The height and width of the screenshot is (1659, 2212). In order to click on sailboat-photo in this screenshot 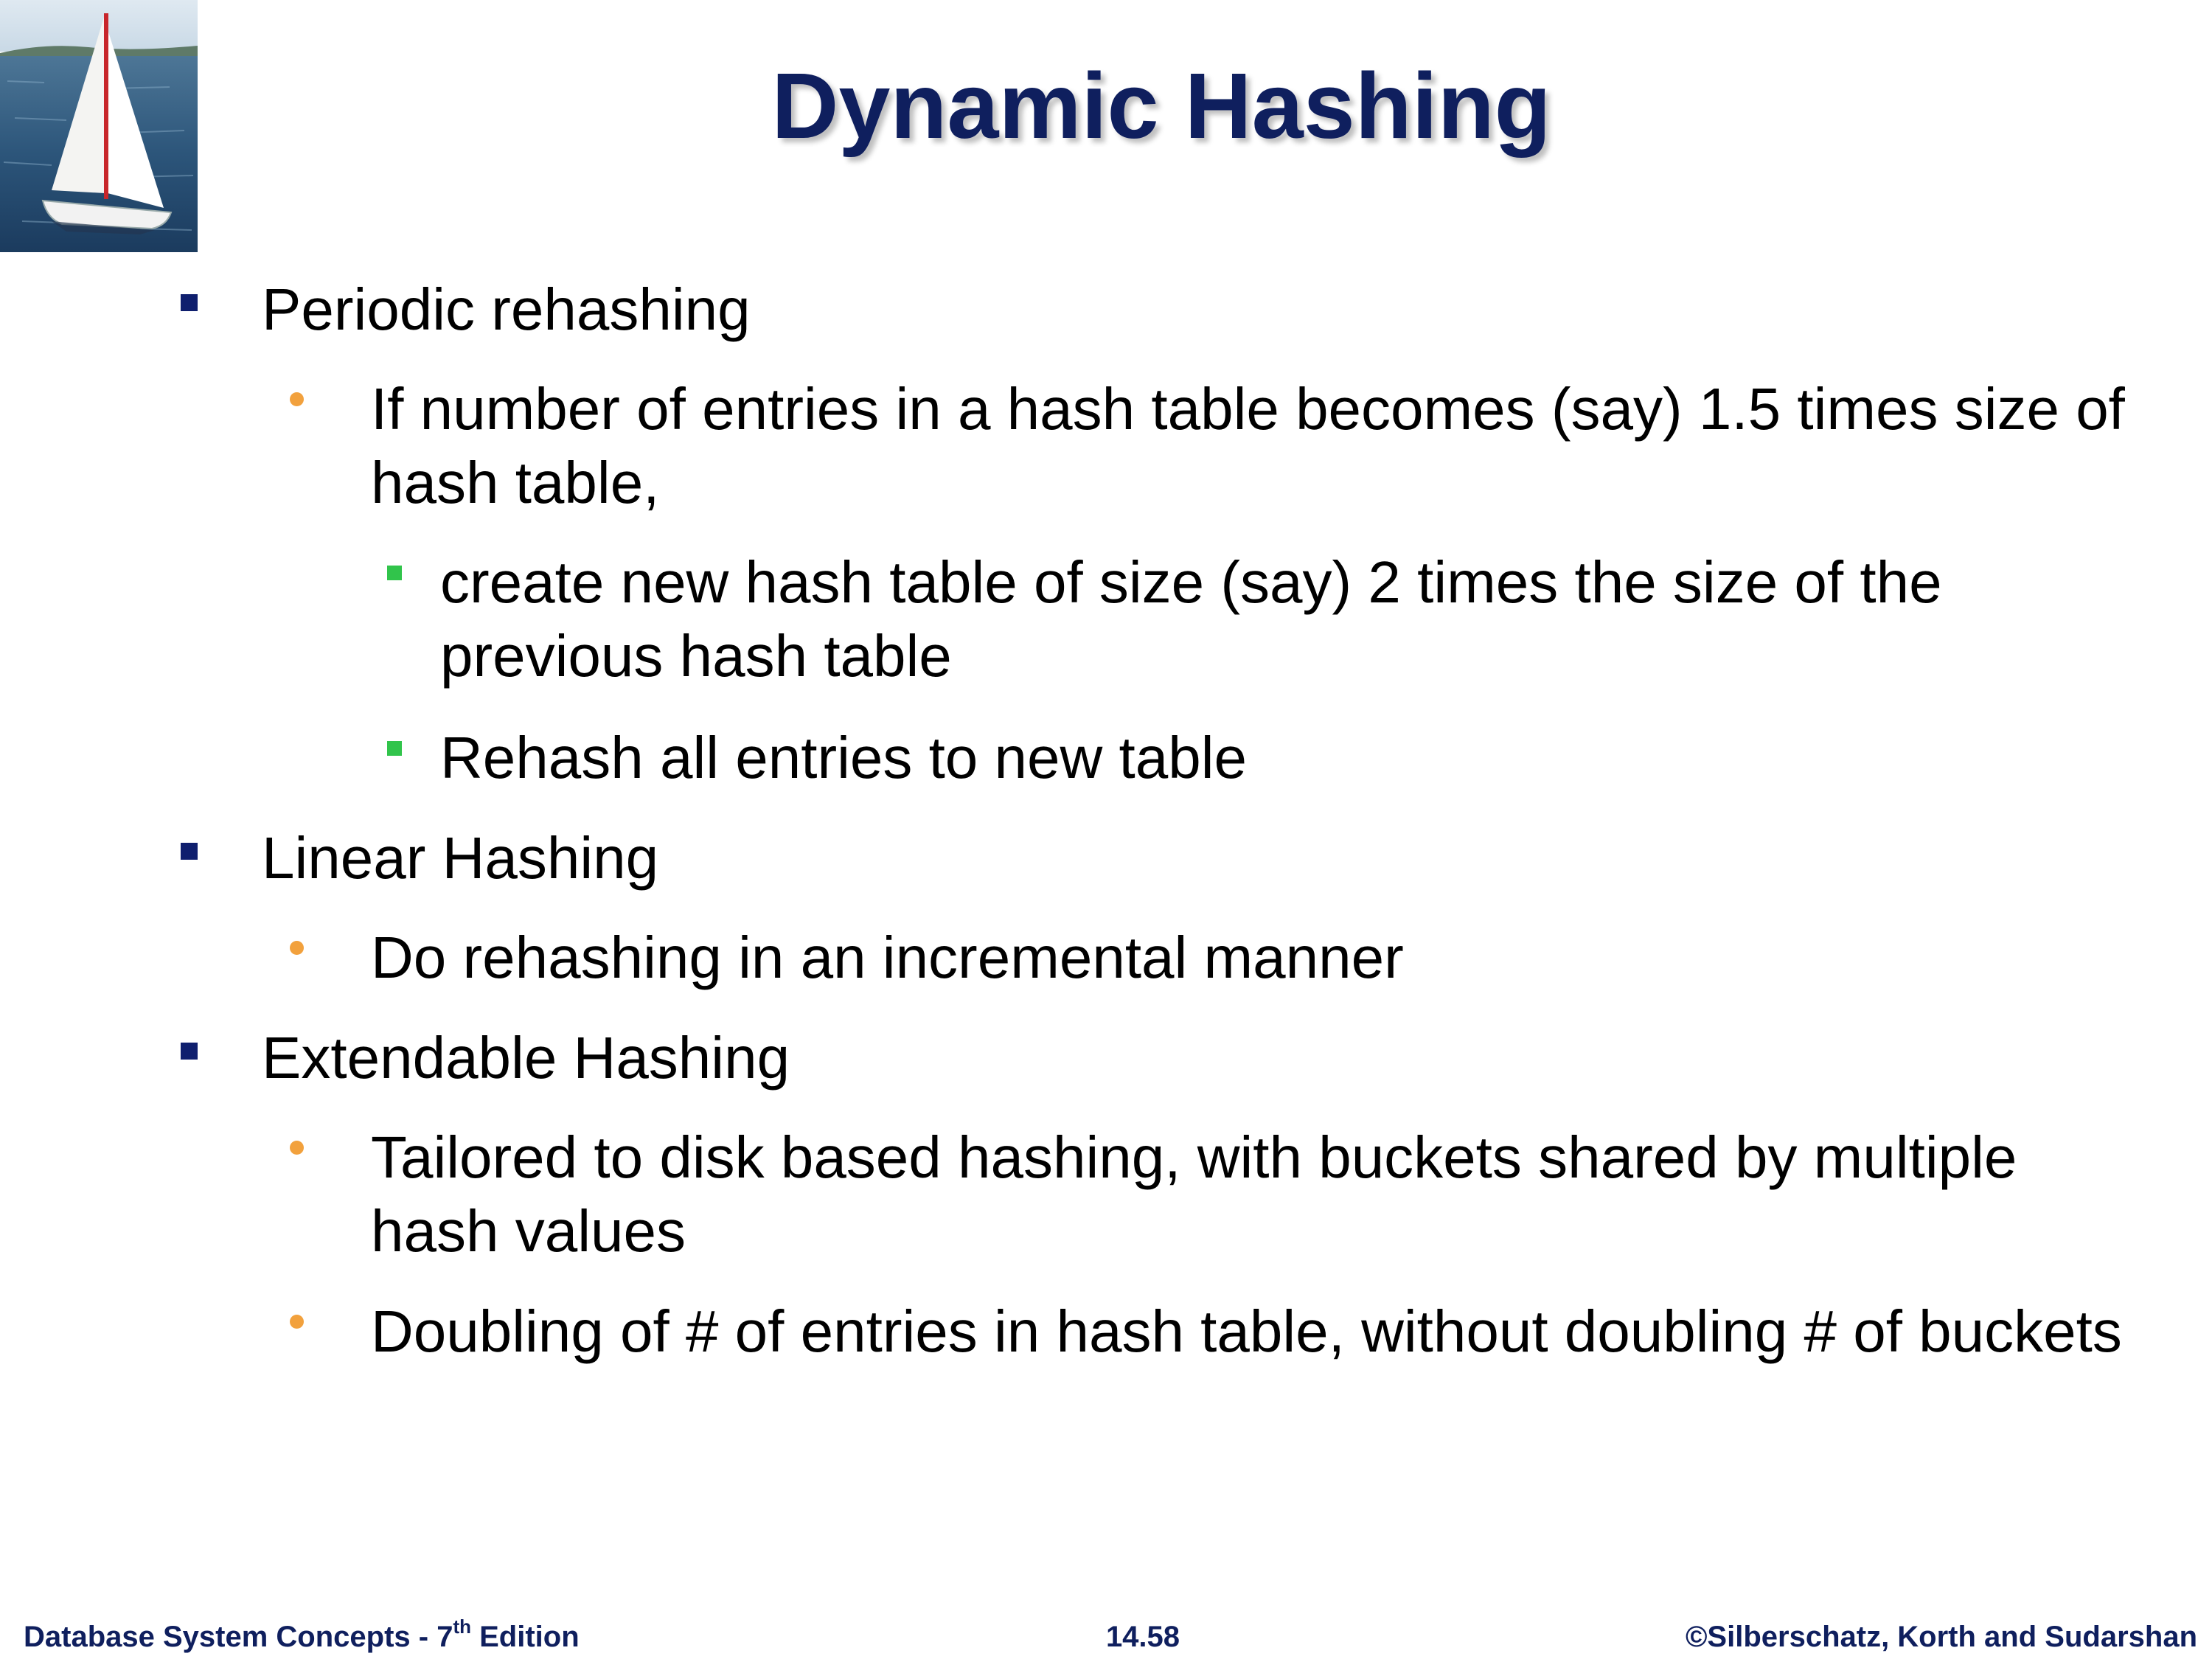, I will do `click(99, 126)`.